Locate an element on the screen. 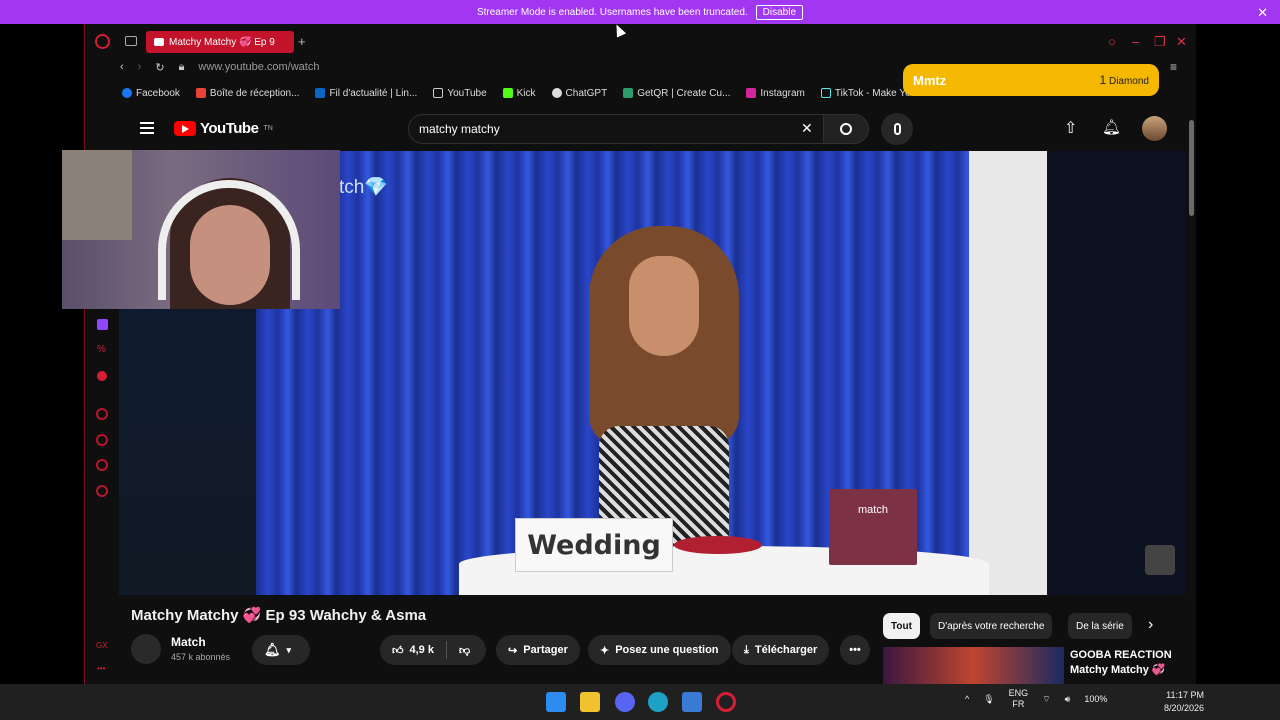 Image resolution: width=1280 pixels, height=720 pixels. youtube-logo: YouTube TN is located at coordinates (223, 128).